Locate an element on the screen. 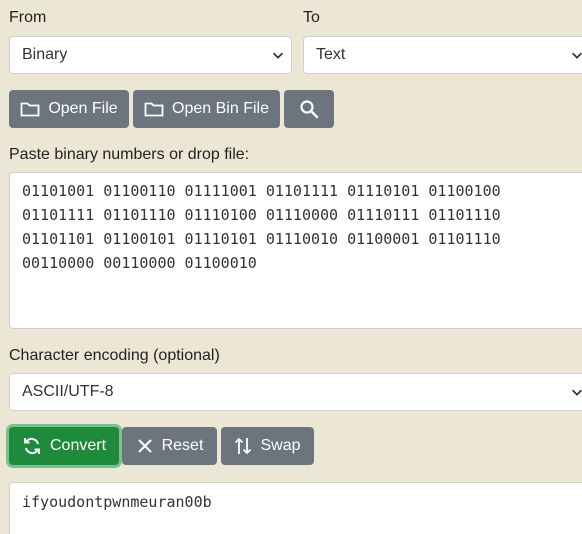 This screenshot has height=534, width=582. to-select: Text is located at coordinates (442, 55).